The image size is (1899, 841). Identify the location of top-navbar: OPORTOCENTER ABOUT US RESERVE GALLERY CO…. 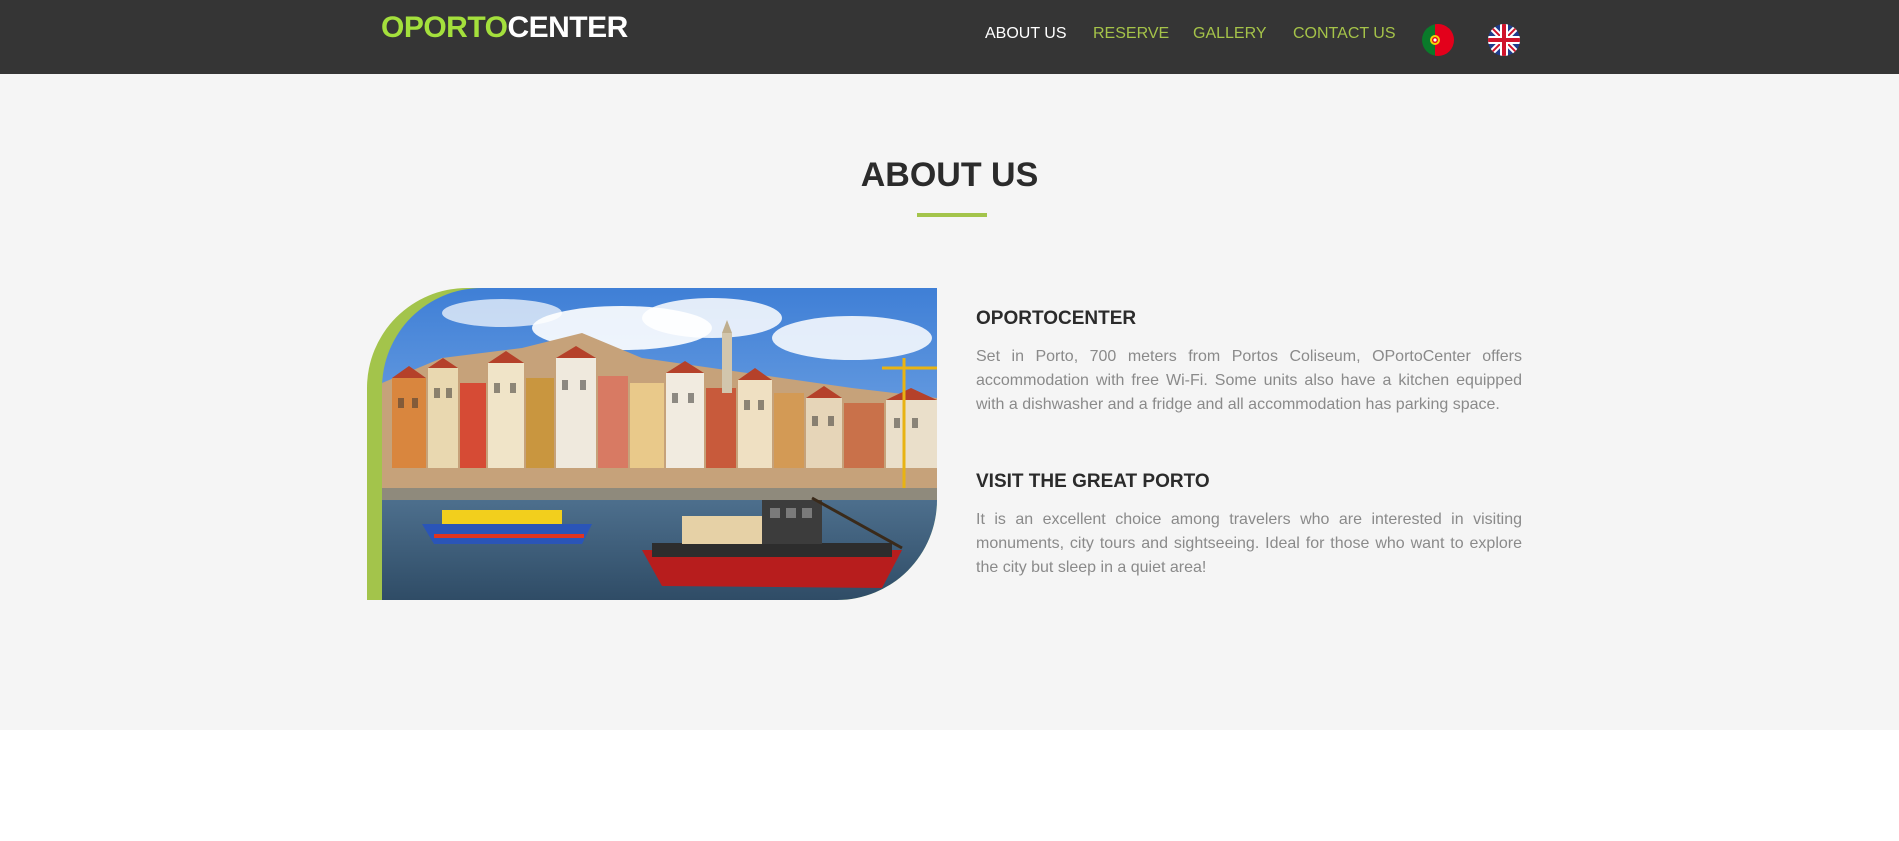
(949, 37).